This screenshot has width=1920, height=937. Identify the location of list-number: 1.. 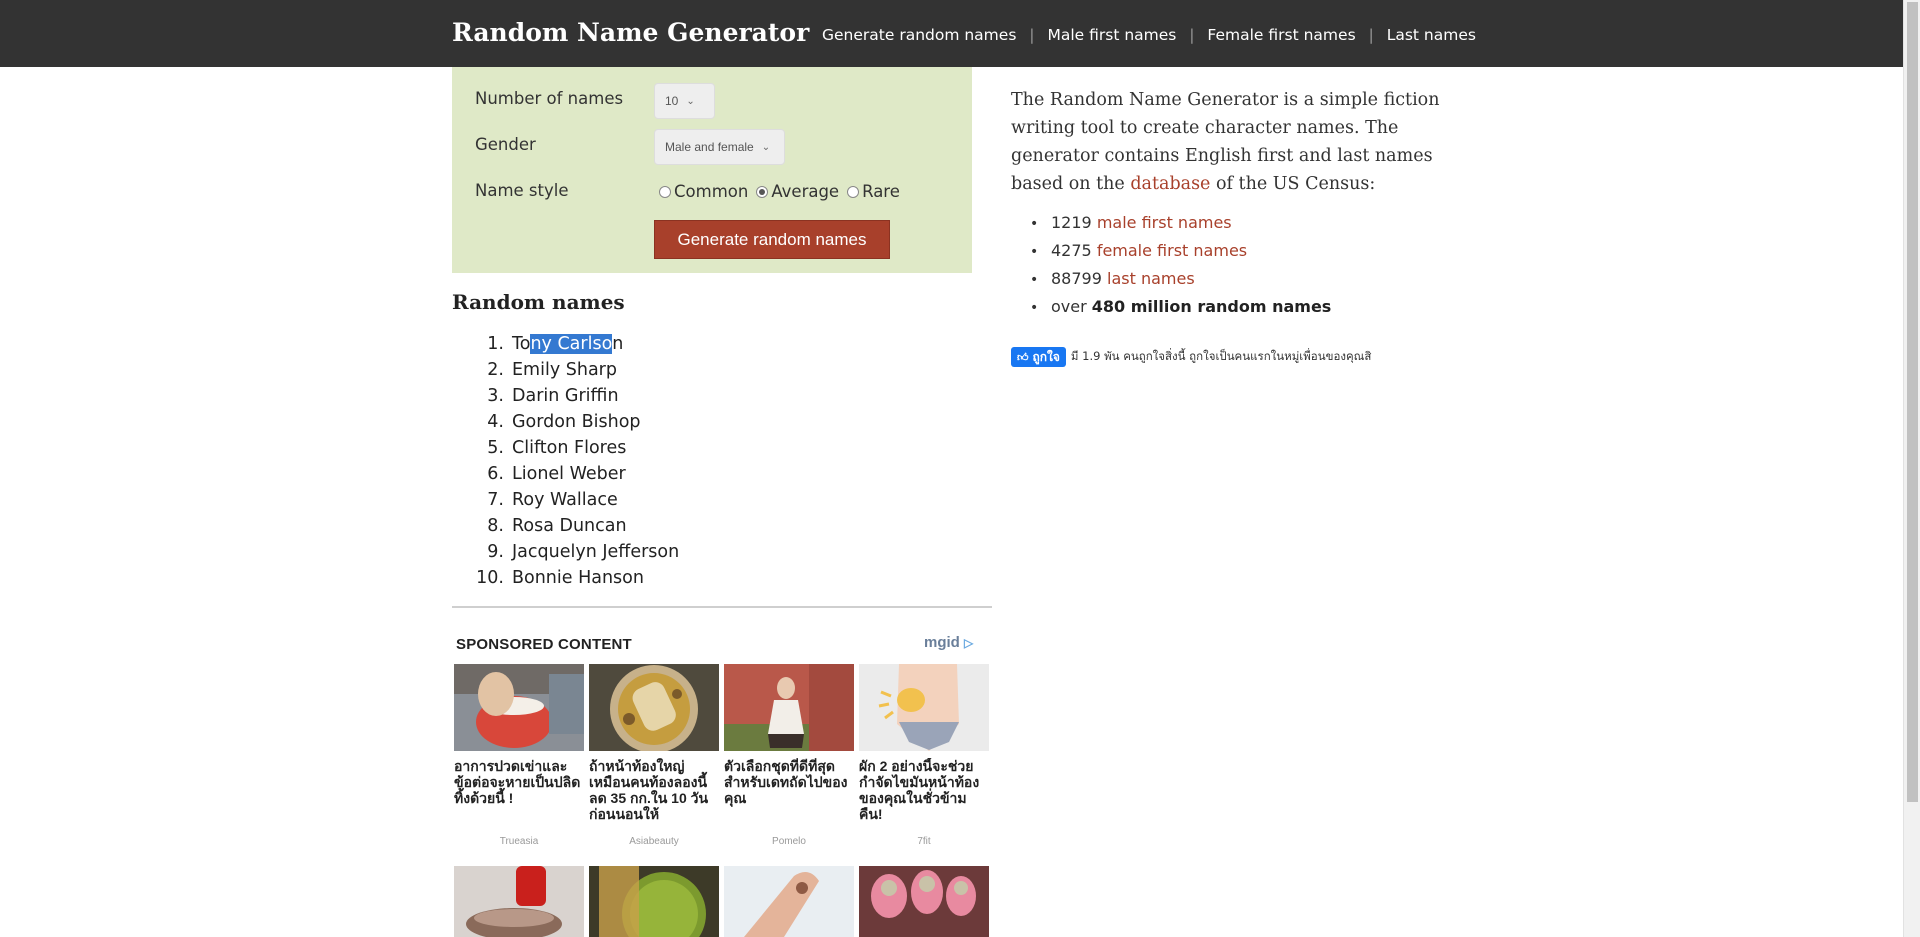
(495, 344).